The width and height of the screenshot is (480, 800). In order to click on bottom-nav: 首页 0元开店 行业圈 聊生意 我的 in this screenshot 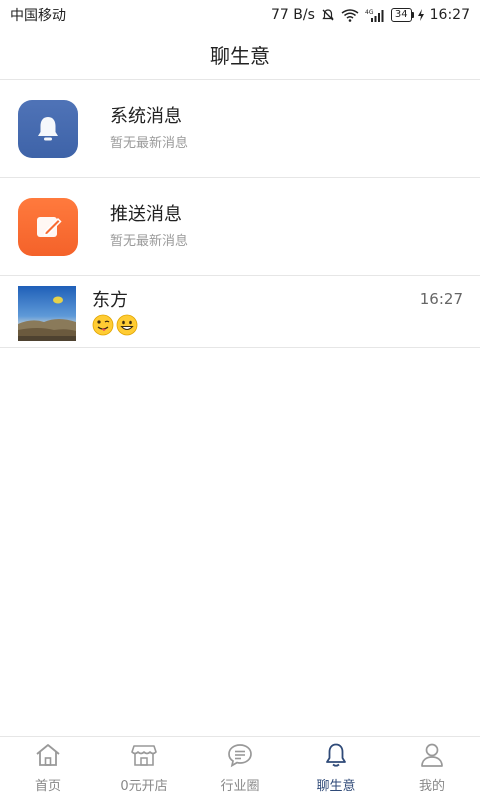, I will do `click(240, 768)`.